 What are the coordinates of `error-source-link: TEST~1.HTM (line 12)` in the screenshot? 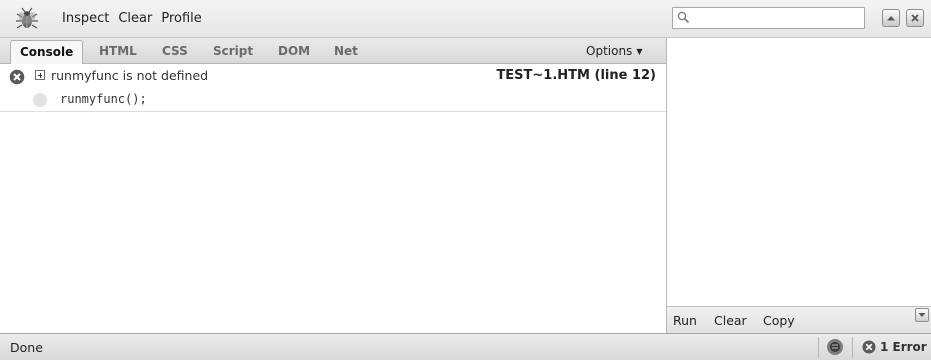 It's located at (576, 75).